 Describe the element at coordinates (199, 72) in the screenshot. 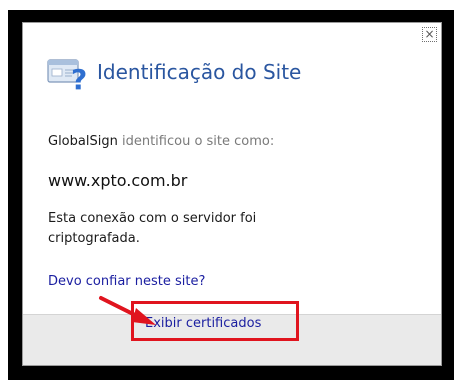

I see `page-title: Identificação do Site` at that location.